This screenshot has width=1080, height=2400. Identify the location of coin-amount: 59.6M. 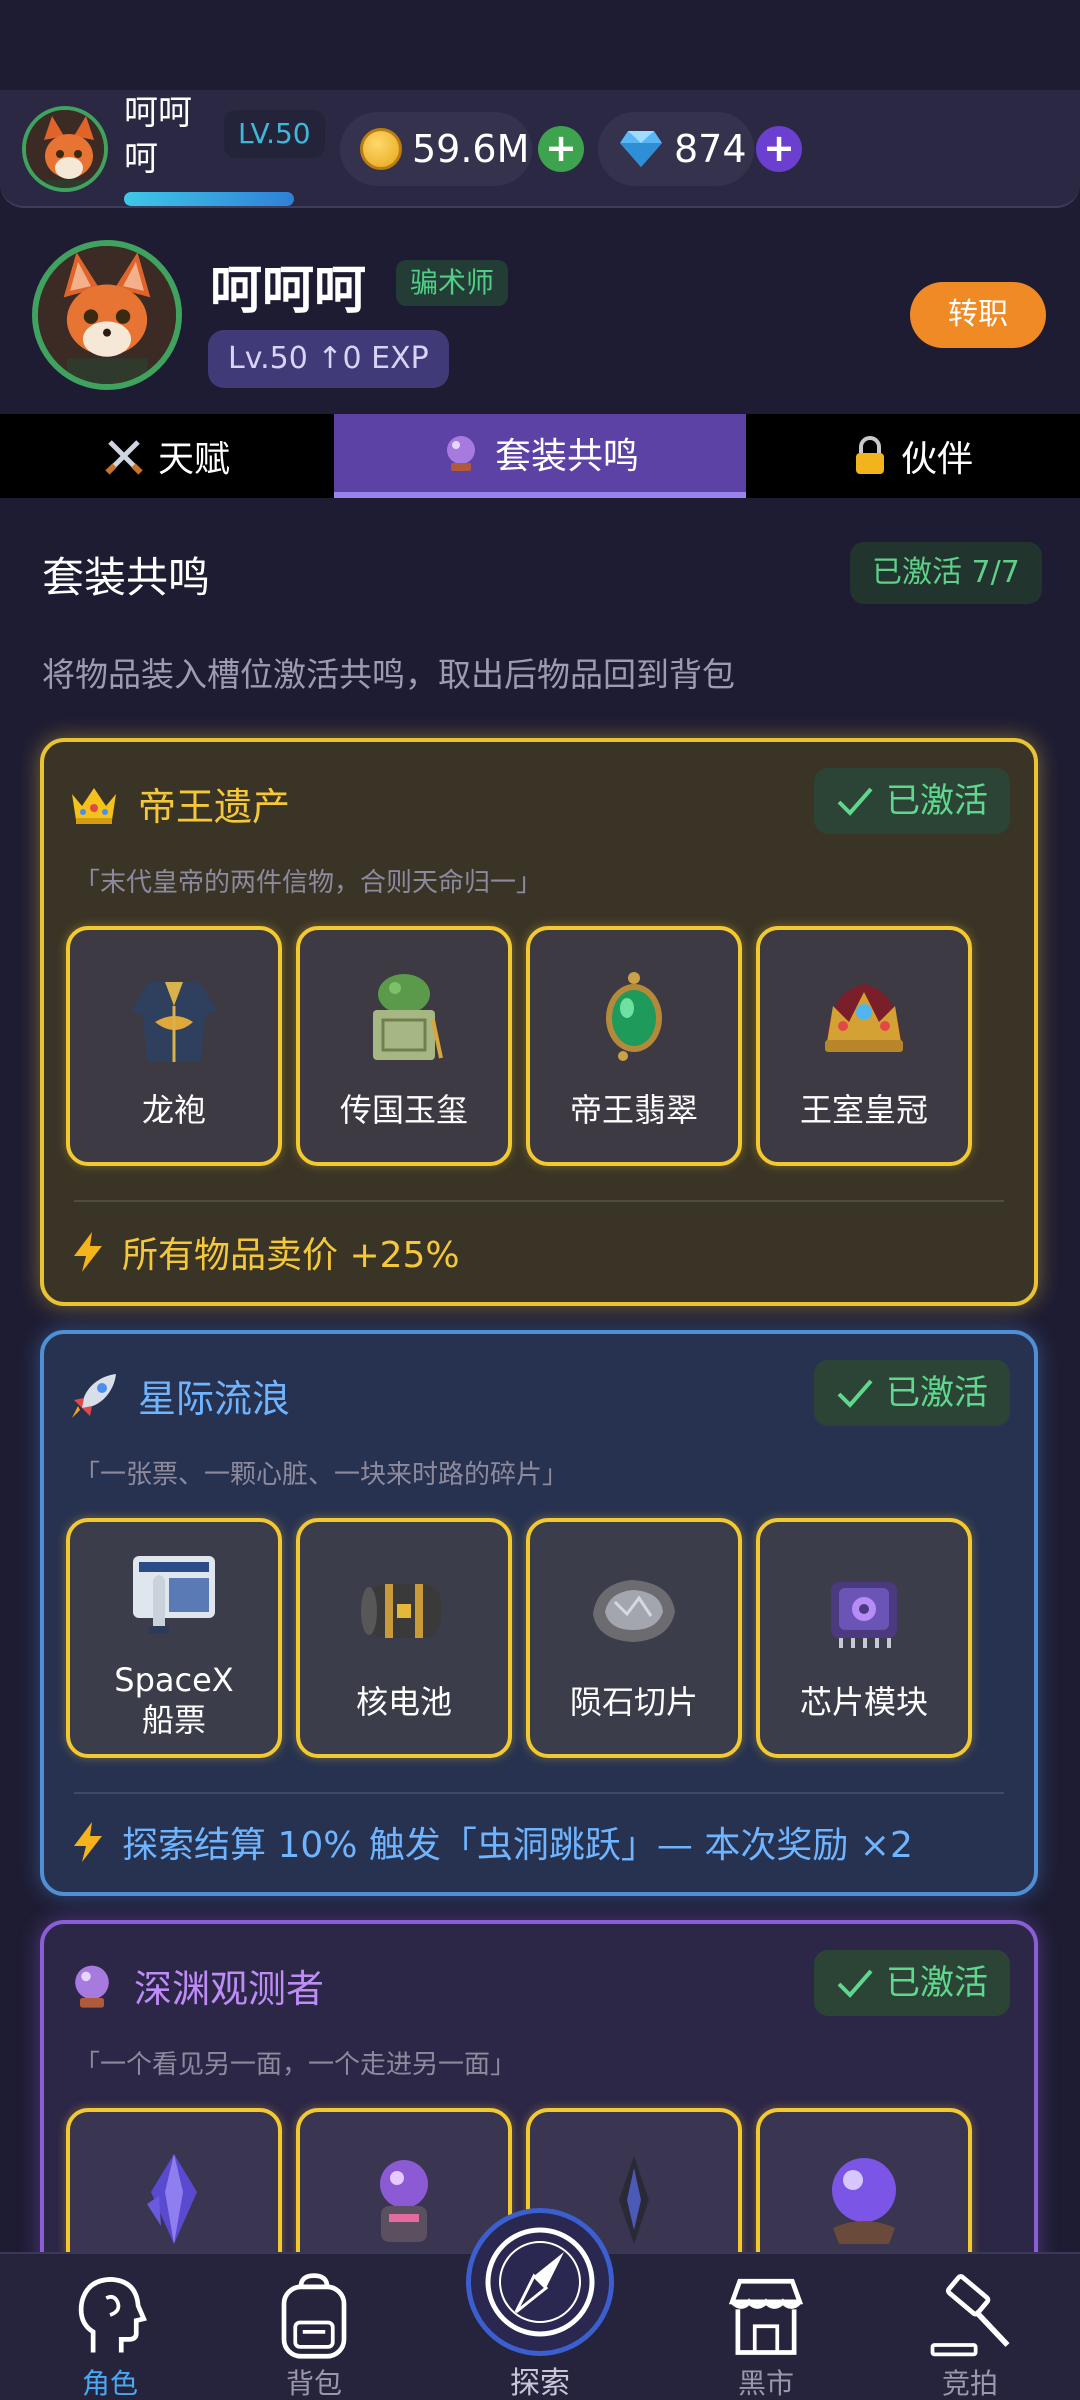
(471, 149).